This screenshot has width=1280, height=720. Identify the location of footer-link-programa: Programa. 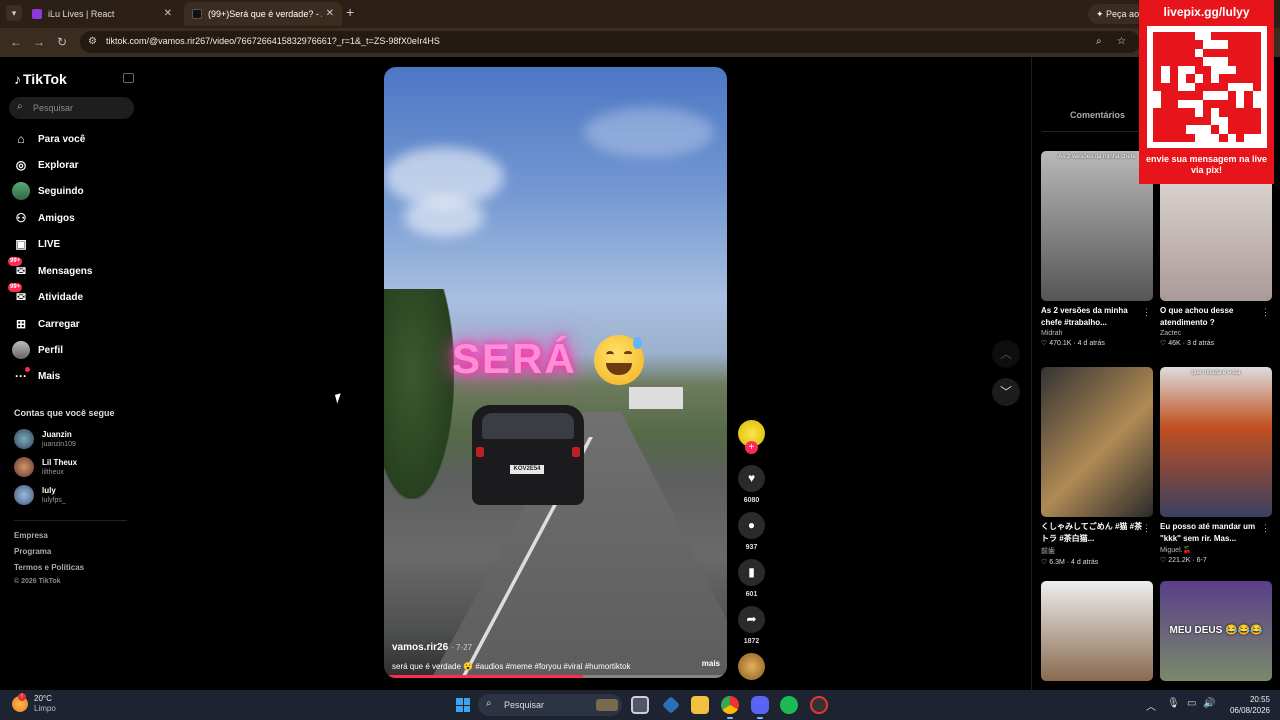
(32, 551).